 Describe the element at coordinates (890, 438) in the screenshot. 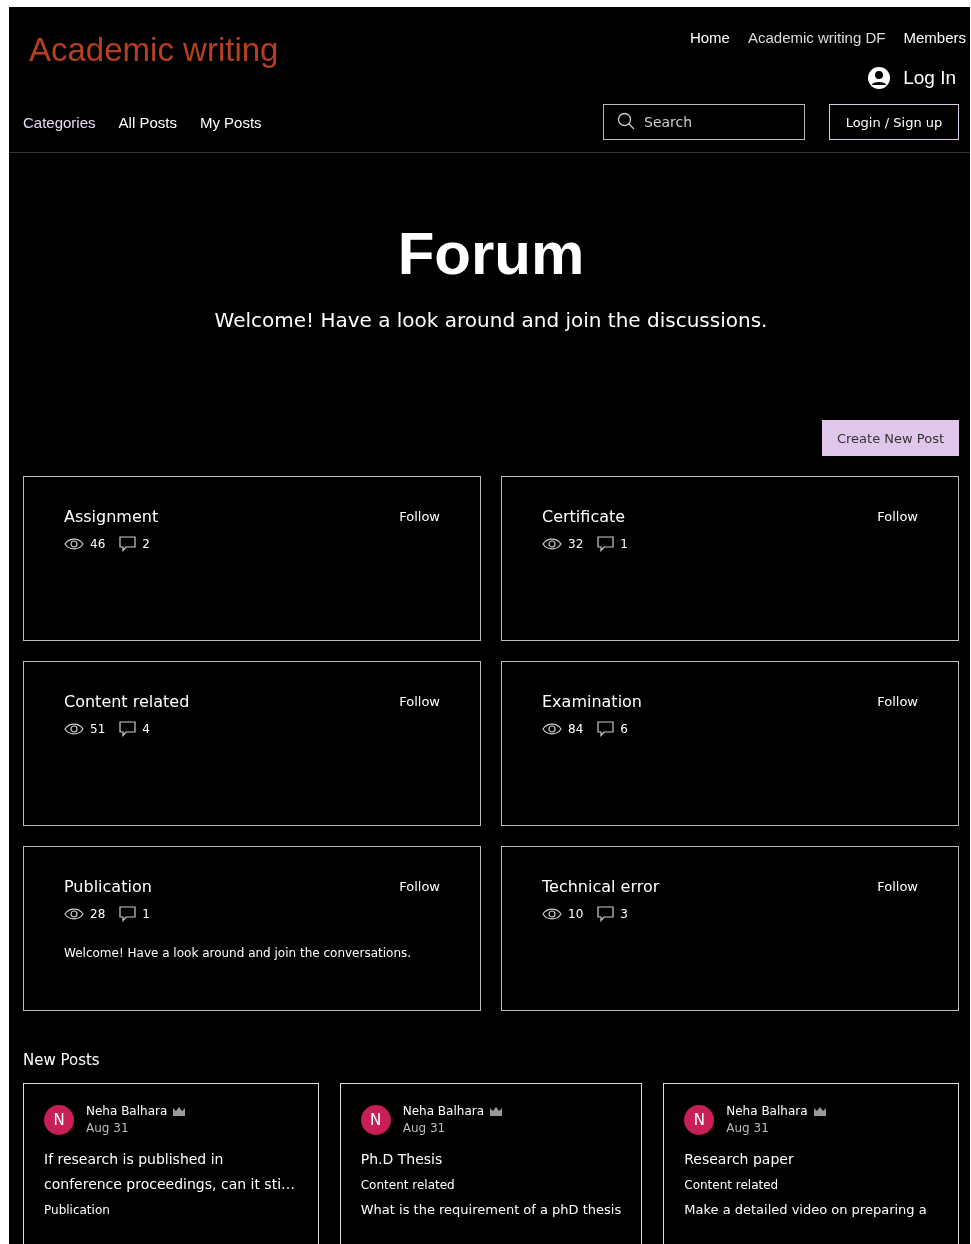

I see `create-post-button: Create New Post` at that location.